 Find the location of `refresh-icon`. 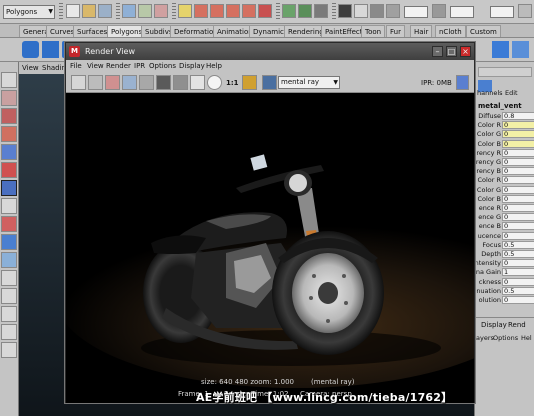

refresh-icon is located at coordinates (180, 82).